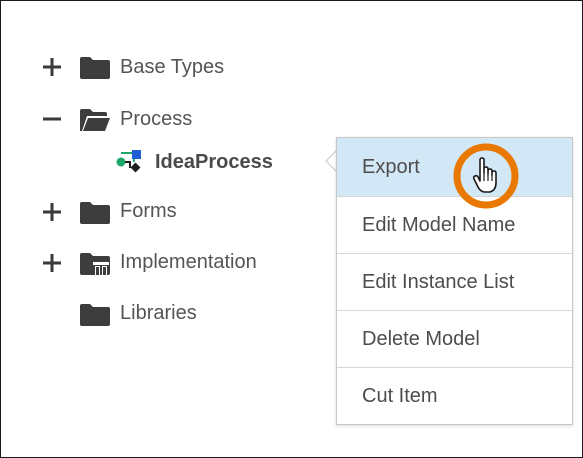 The height and width of the screenshot is (458, 583). Describe the element at coordinates (130, 162) in the screenshot. I see `process-model-icon` at that location.